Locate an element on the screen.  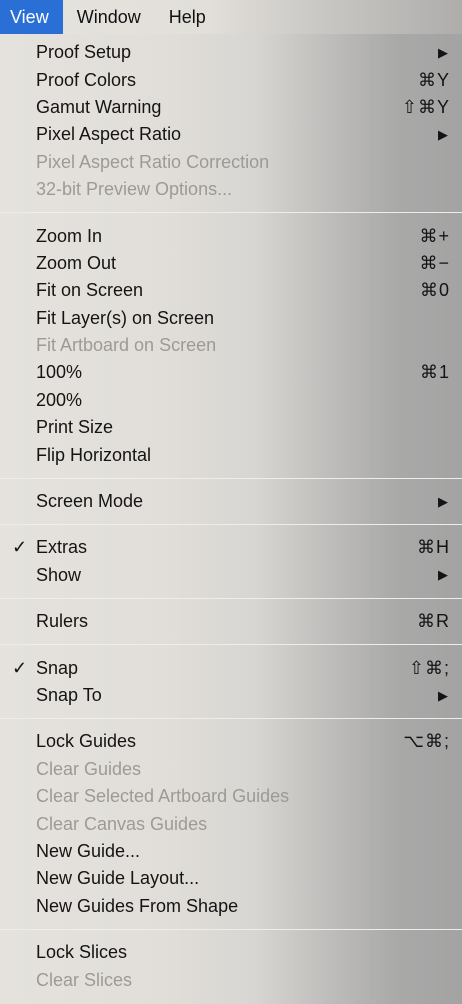
menu-item-snap: ✓ Snap ⇧⌘; is located at coordinates (231, 667).